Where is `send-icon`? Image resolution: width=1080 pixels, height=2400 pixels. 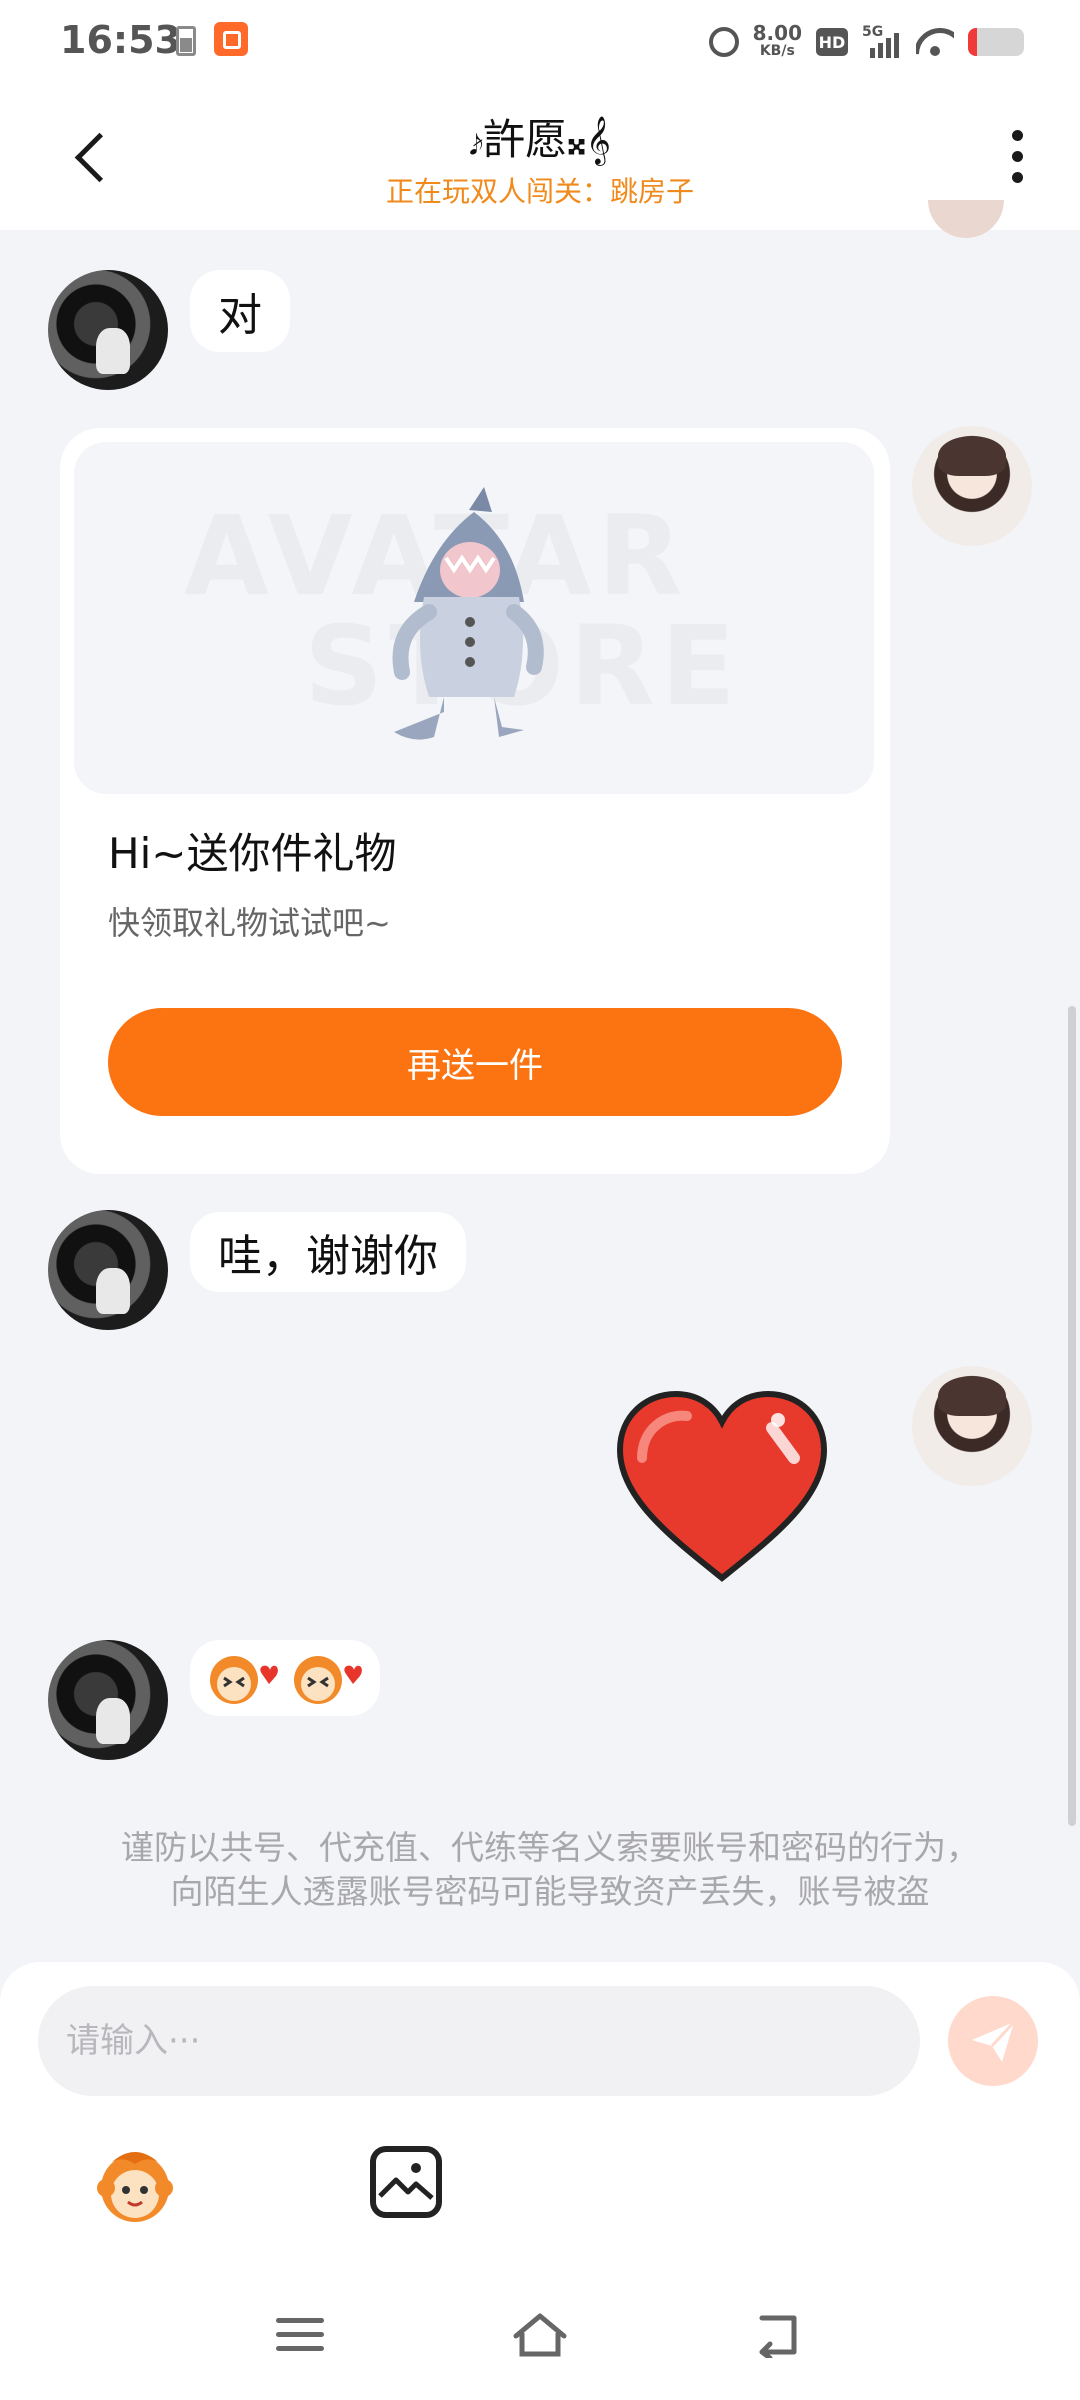
send-icon is located at coordinates (993, 2041).